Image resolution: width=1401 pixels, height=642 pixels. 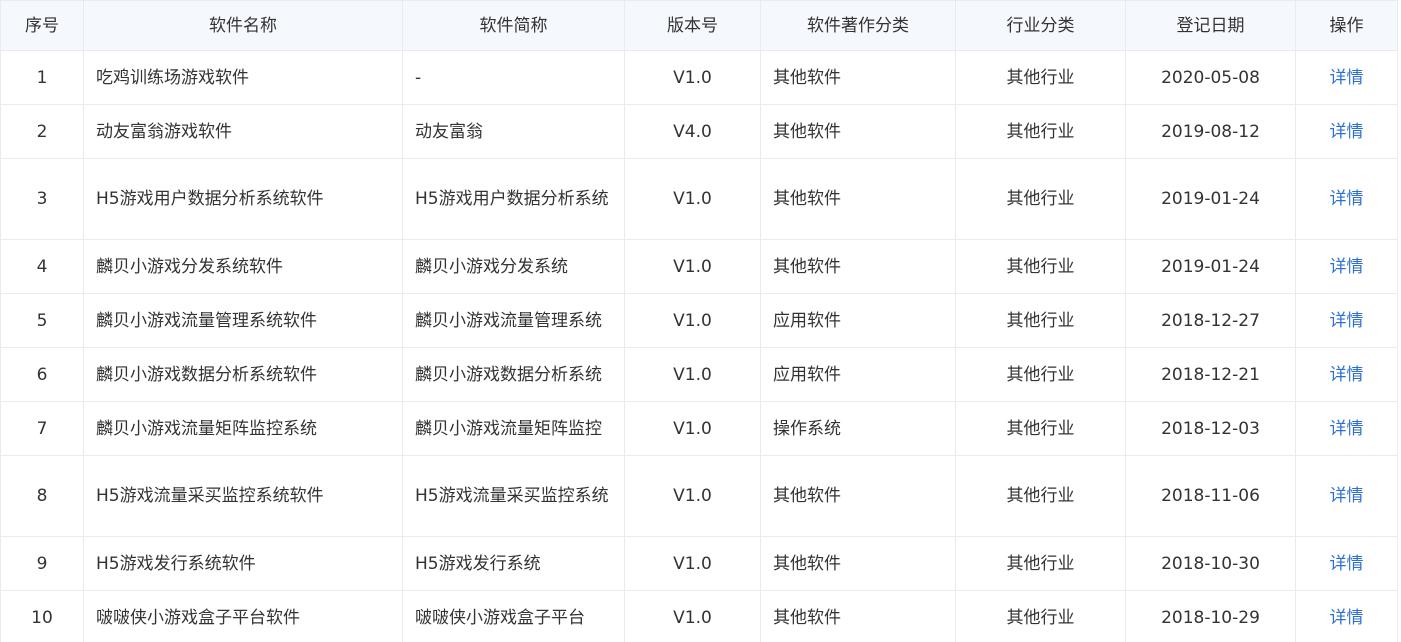 What do you see at coordinates (1040, 25) in the screenshot?
I see `header-industry: 行业分类` at bounding box center [1040, 25].